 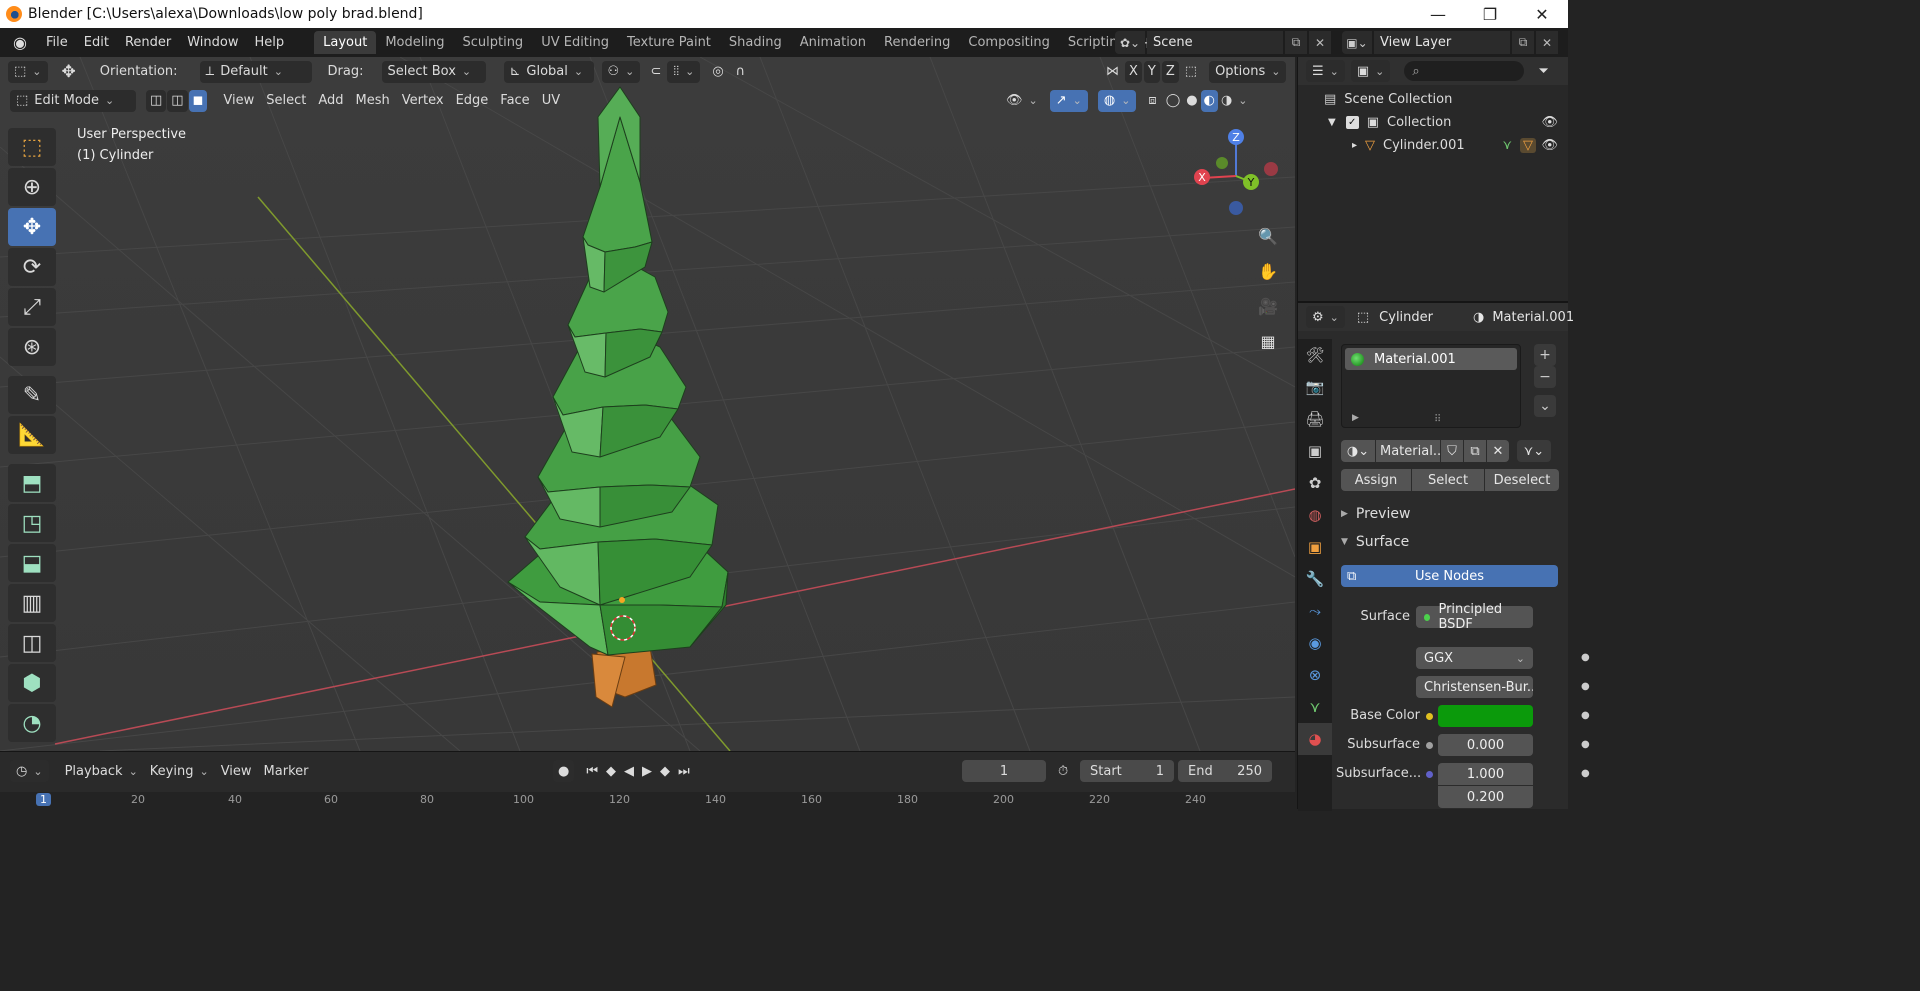 I want to click on delete-scene-icon: ✕, so click(x=1320, y=42).